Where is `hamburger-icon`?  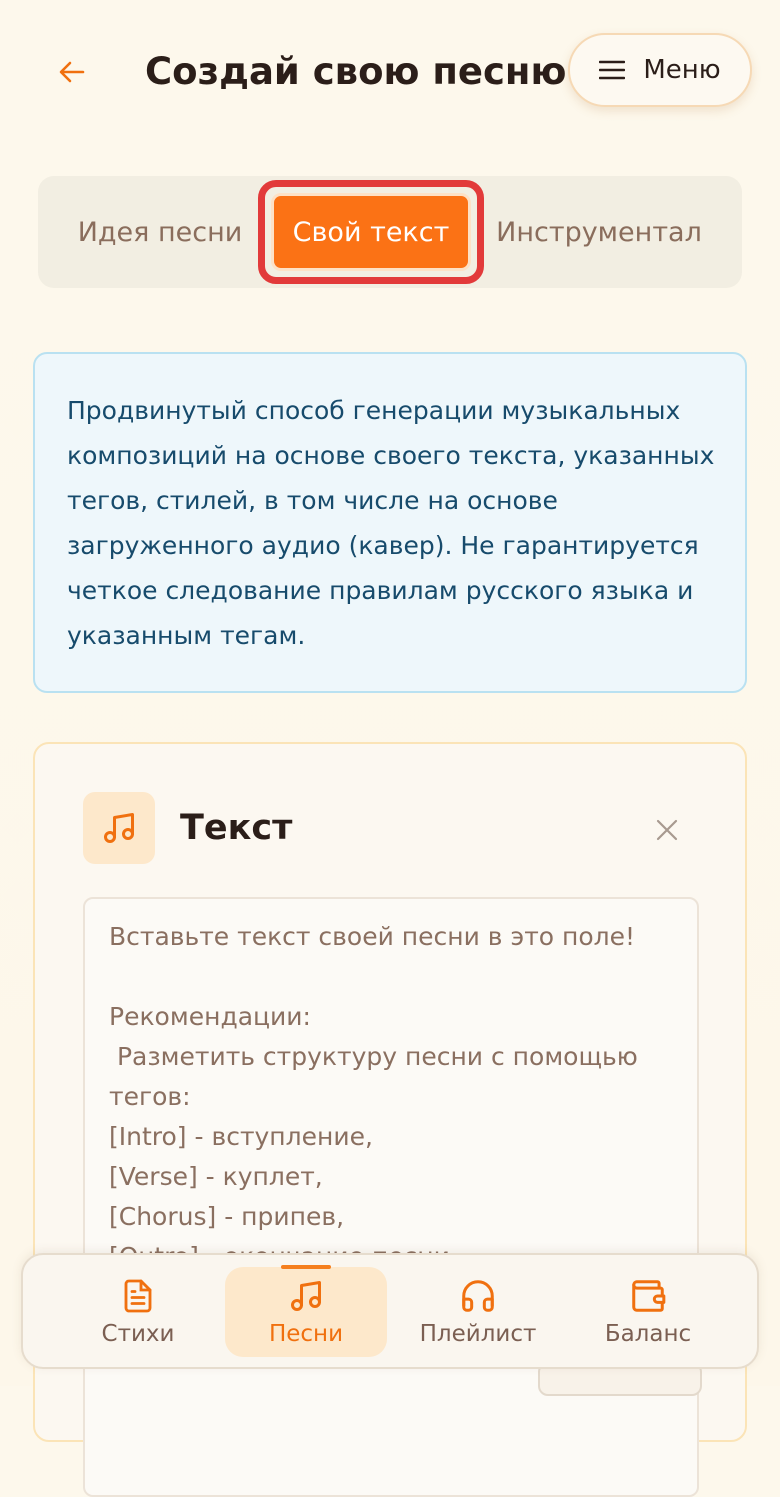
hamburger-icon is located at coordinates (612, 70).